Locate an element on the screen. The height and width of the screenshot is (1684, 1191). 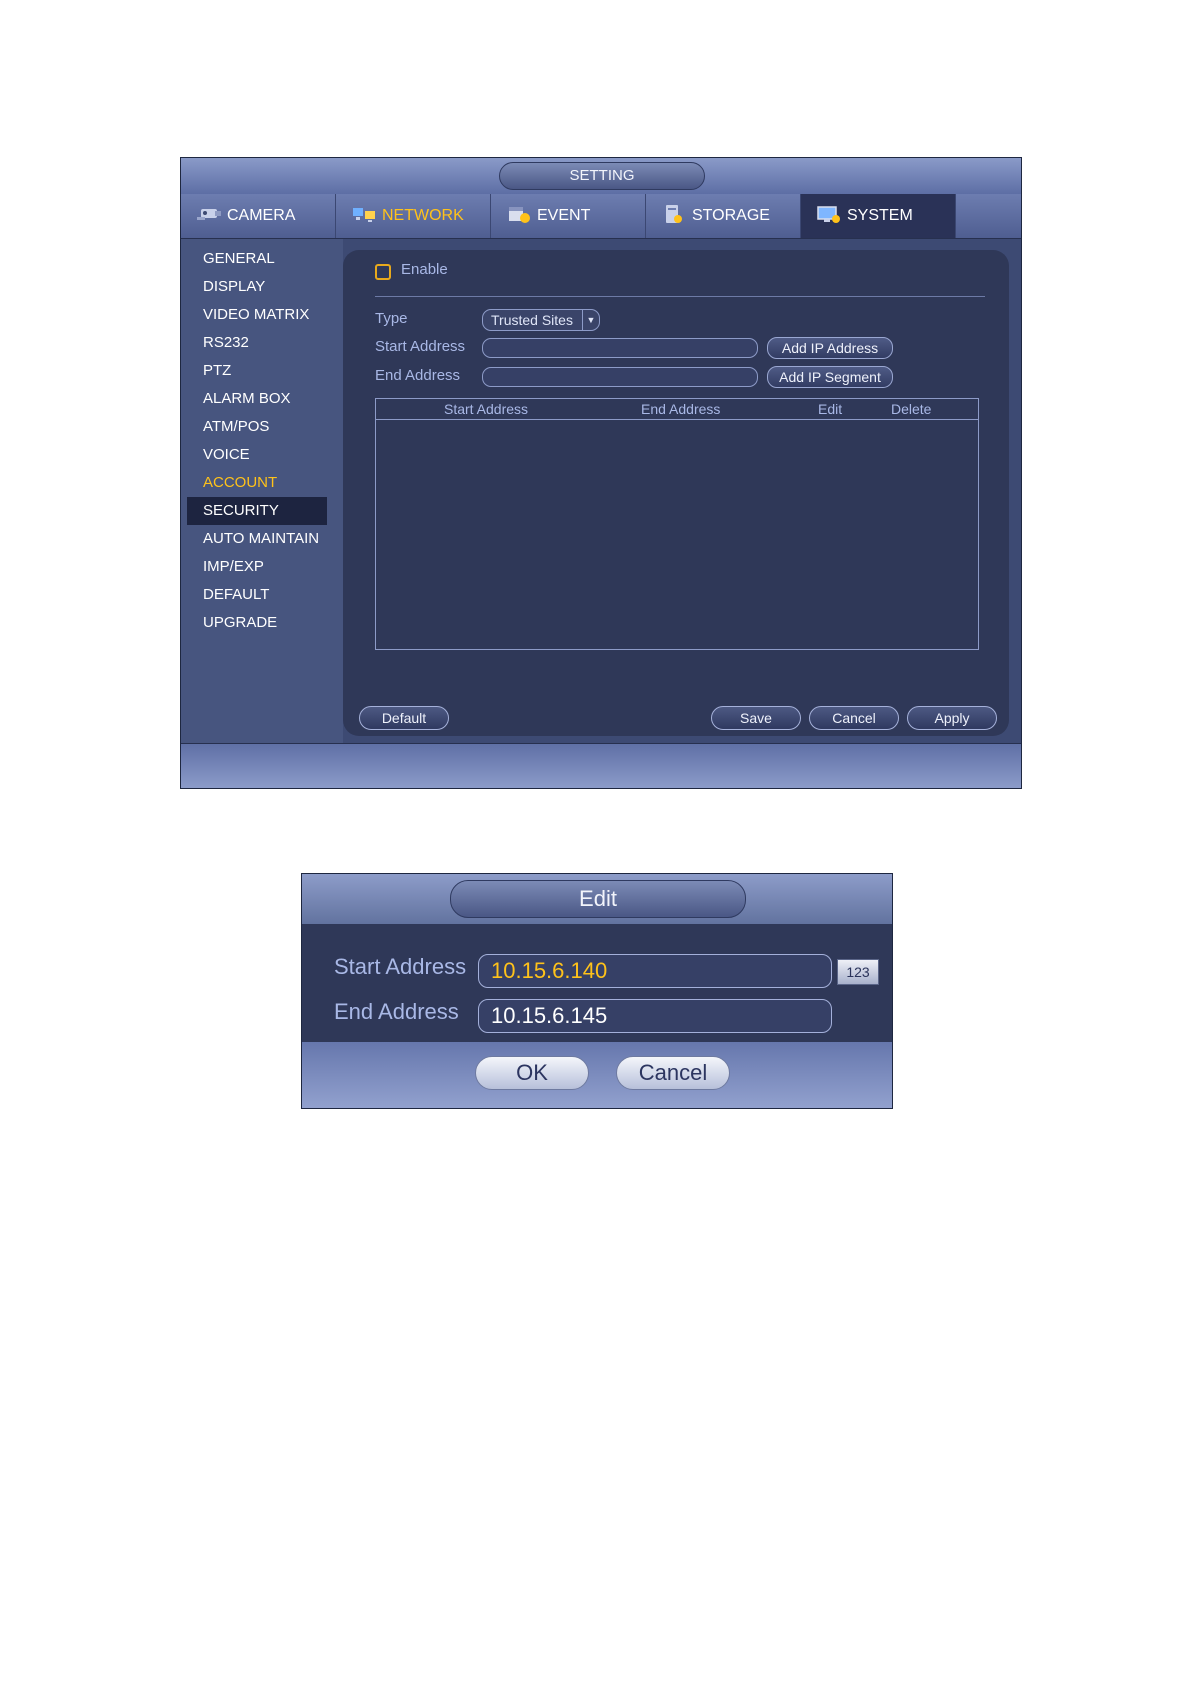
dialog-cancel-button: Cancel is located at coordinates (673, 1073).